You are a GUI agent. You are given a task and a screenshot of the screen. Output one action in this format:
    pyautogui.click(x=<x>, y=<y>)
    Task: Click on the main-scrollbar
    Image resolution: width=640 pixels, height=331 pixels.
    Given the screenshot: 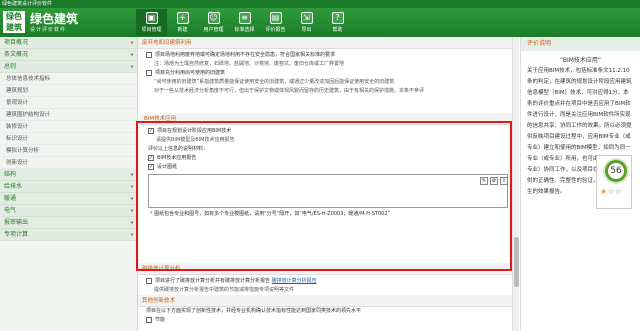 What is the action you would take?
    pyautogui.click(x=515, y=184)
    